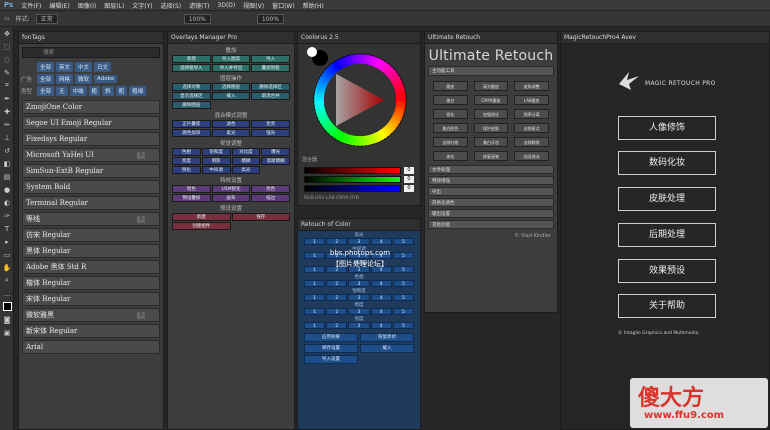  Describe the element at coordinates (270, 87) in the screenshot. I see `overlay-action-button: 删除选择区` at that location.